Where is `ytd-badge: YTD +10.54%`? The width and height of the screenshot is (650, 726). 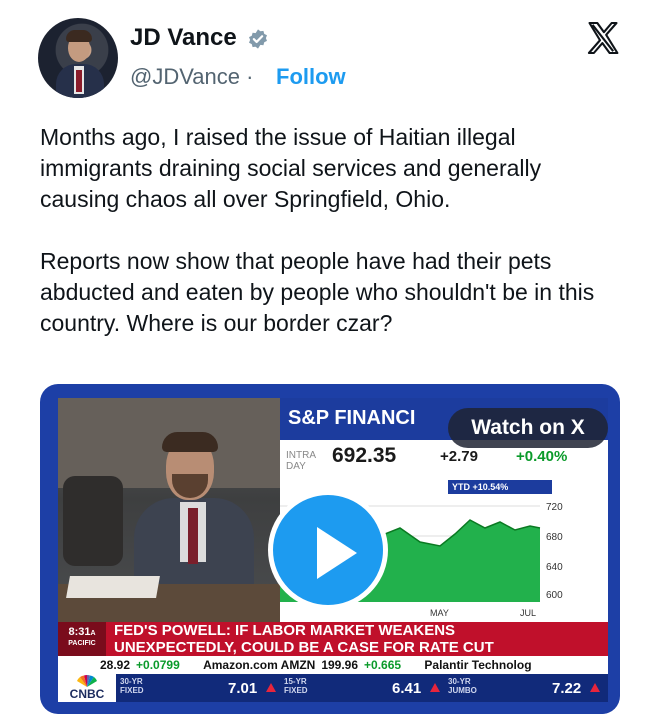 ytd-badge: YTD +10.54% is located at coordinates (500, 487).